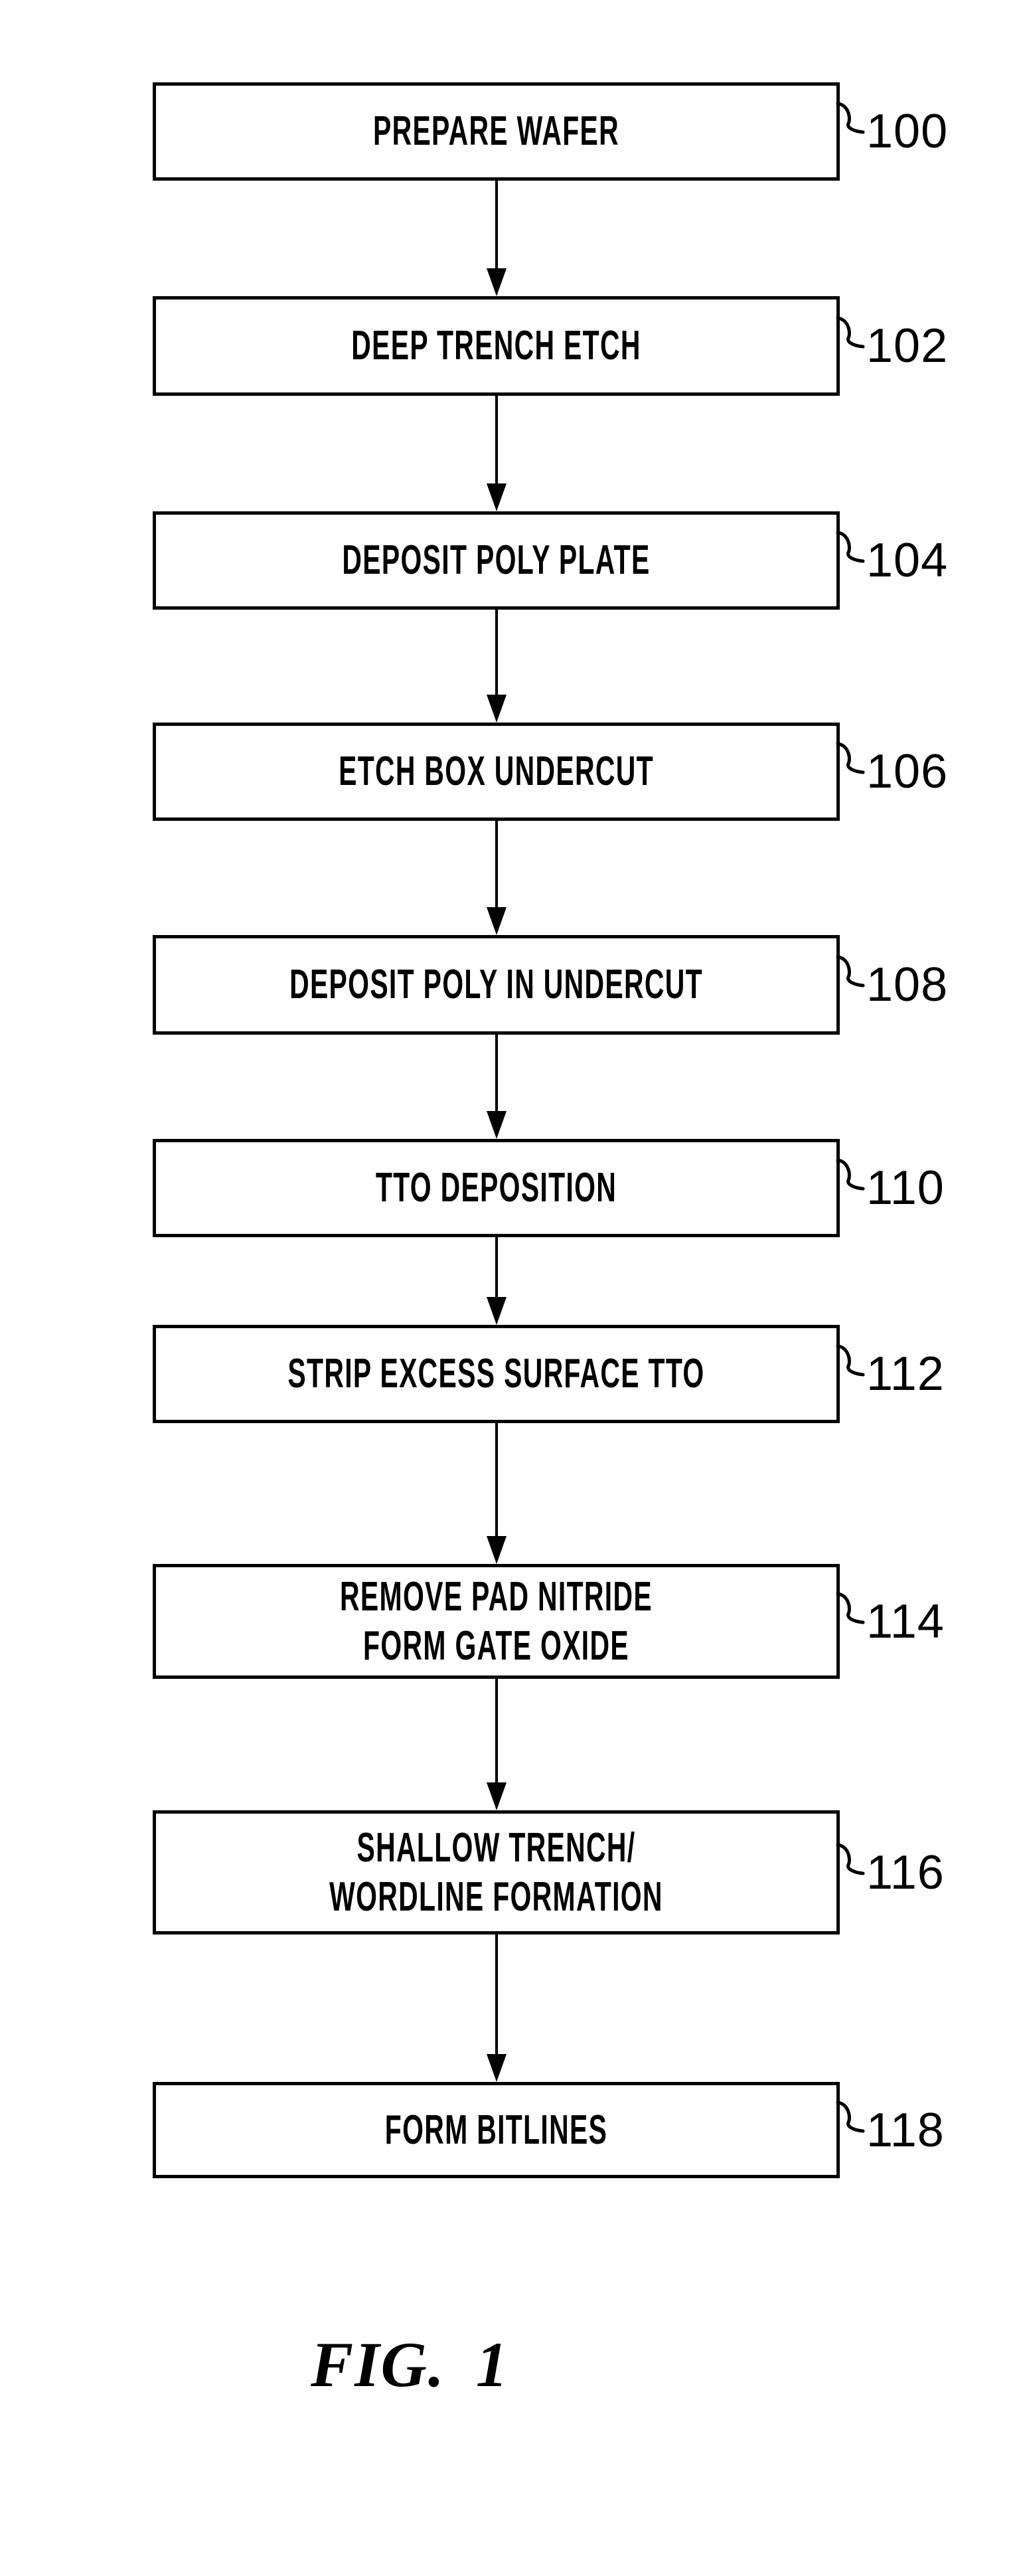 This screenshot has width=1019, height=2576. I want to click on flow-step-label: TTO DEPOSITION, so click(496, 1188).